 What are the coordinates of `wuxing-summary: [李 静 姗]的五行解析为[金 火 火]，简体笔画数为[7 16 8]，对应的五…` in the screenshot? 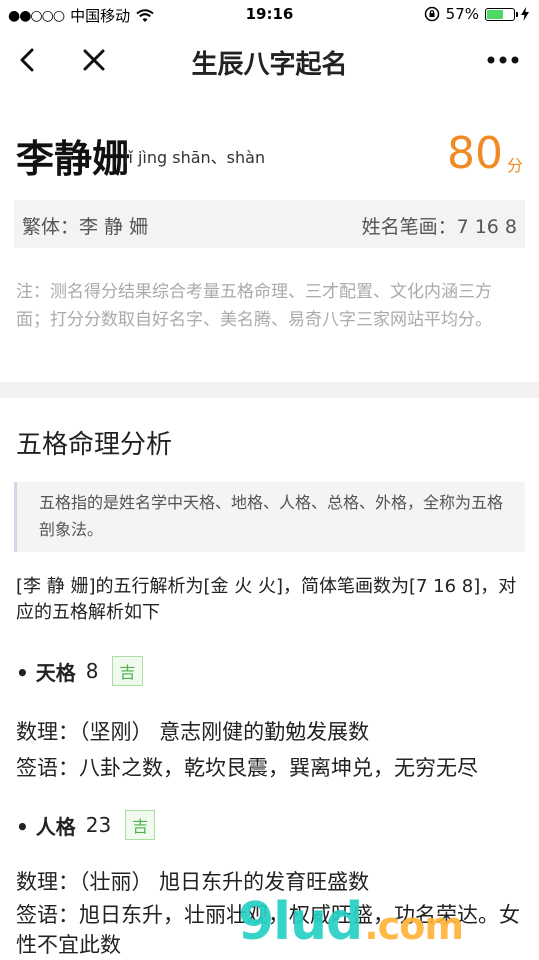 It's located at (266, 599).